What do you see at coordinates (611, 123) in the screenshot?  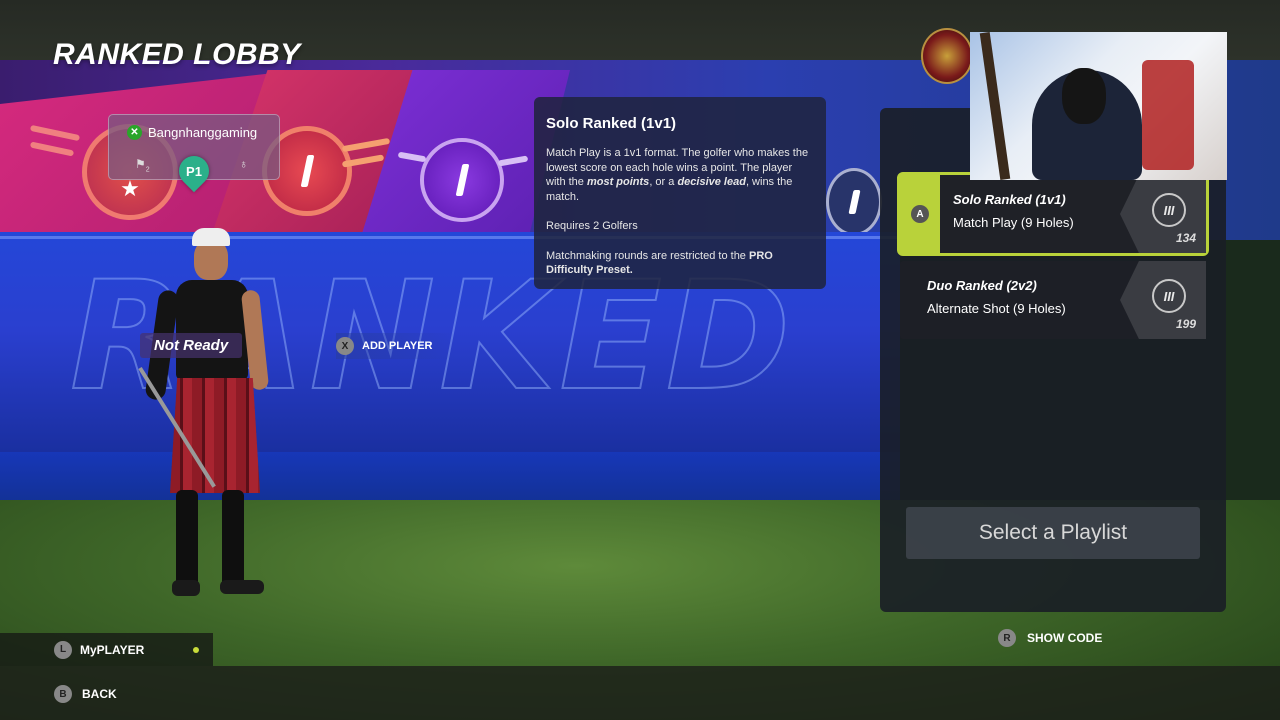 I see `info-title: Solo Ranked (1v1)` at bounding box center [611, 123].